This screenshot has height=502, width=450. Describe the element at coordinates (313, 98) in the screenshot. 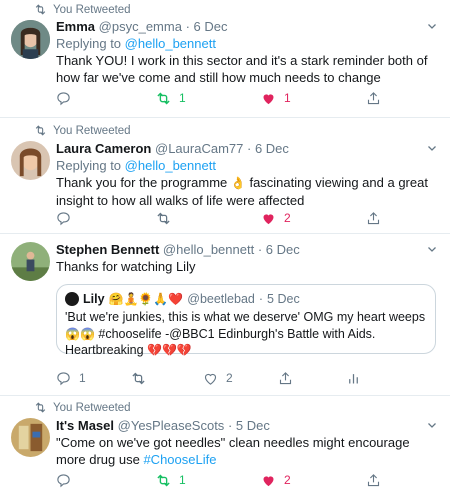

I see `like-button: 1` at that location.